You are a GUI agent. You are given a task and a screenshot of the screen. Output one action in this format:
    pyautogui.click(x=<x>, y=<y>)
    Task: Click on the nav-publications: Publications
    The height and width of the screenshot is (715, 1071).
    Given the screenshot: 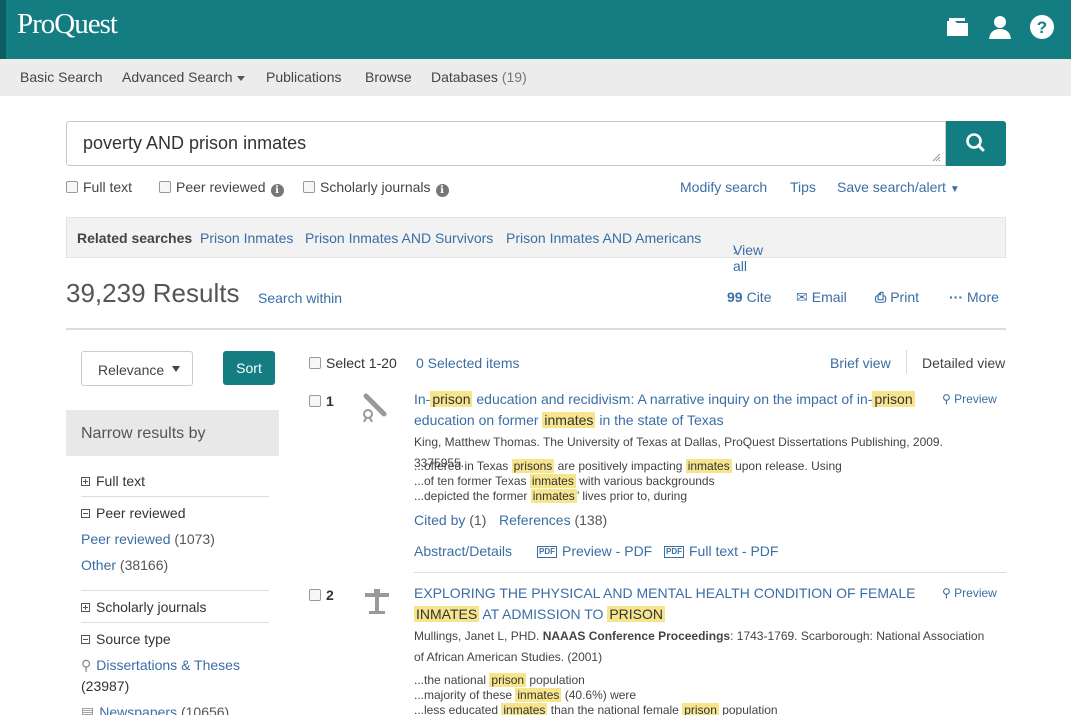 What is the action you would take?
    pyautogui.click(x=304, y=77)
    